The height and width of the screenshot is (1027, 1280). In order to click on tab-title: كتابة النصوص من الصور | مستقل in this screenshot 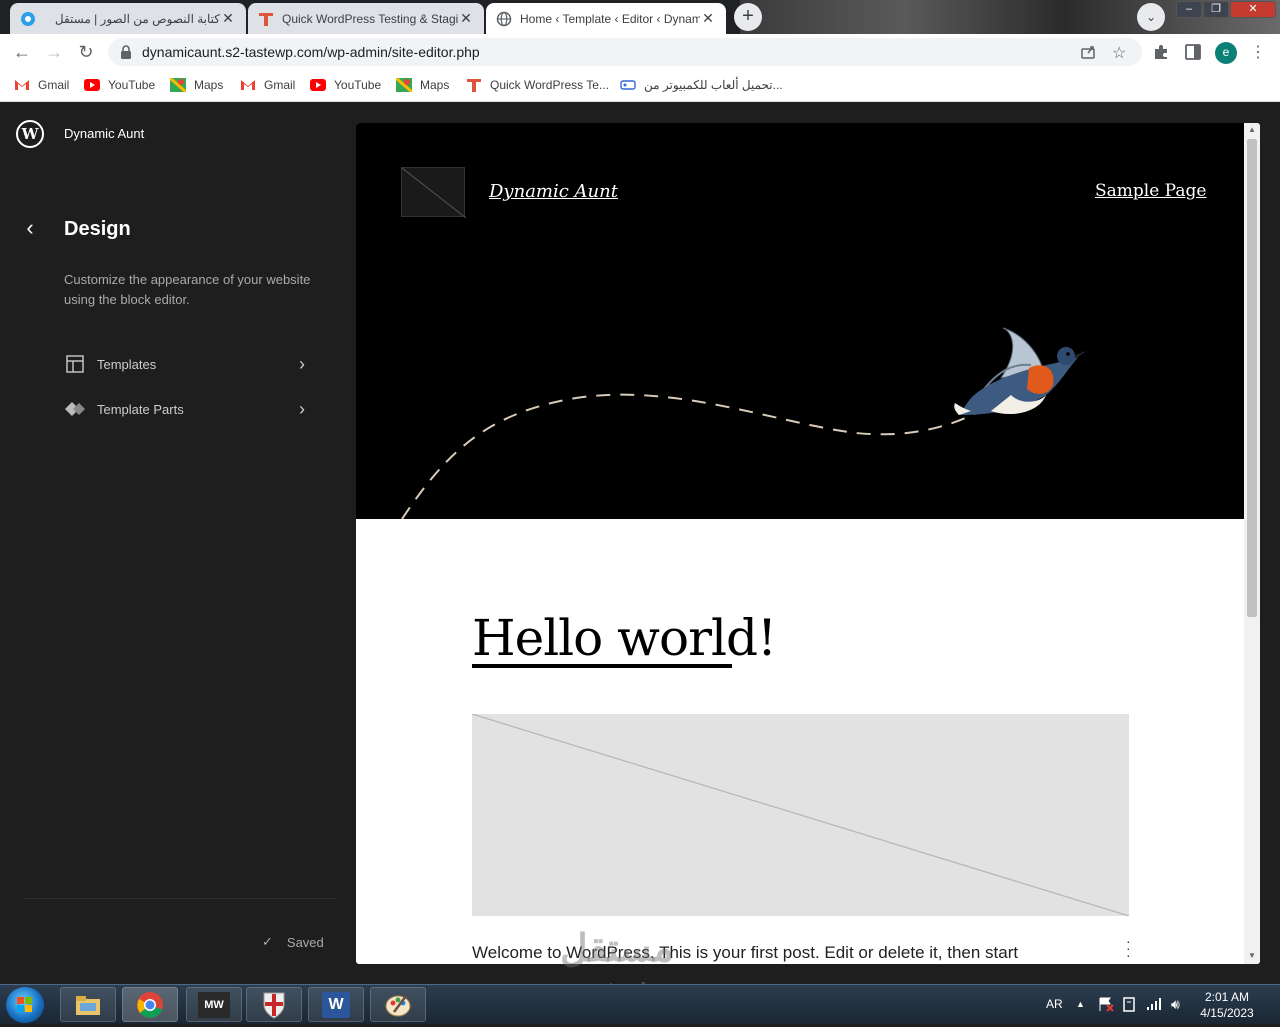, I will do `click(137, 18)`.